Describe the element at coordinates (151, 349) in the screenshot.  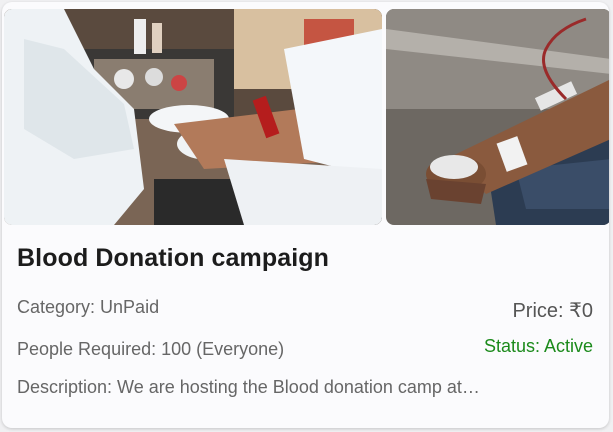
I see `people-required-label: People Required: 100 (Everyone)` at that location.